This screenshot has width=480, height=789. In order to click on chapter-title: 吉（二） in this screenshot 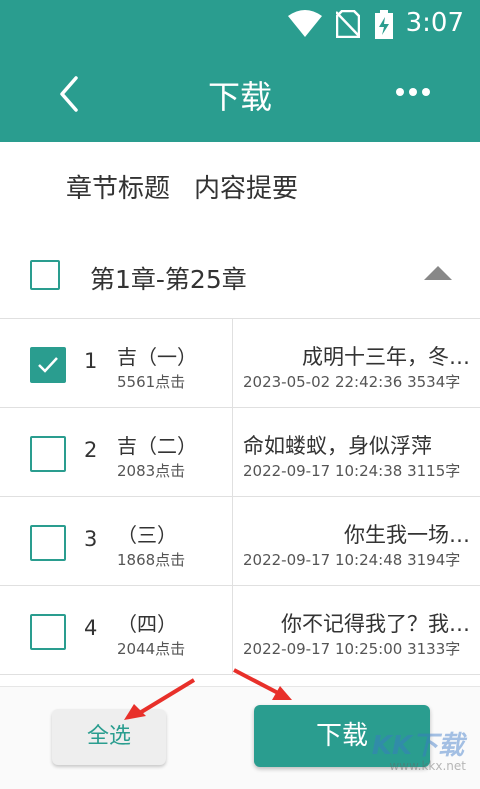, I will do `click(157, 446)`.